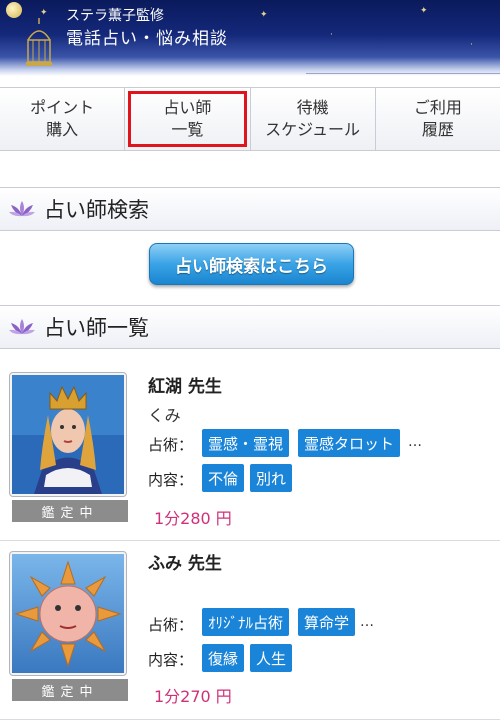 The width and height of the screenshot is (500, 720). Describe the element at coordinates (312, 107) in the screenshot. I see `tab-label-line1: 待機` at that location.